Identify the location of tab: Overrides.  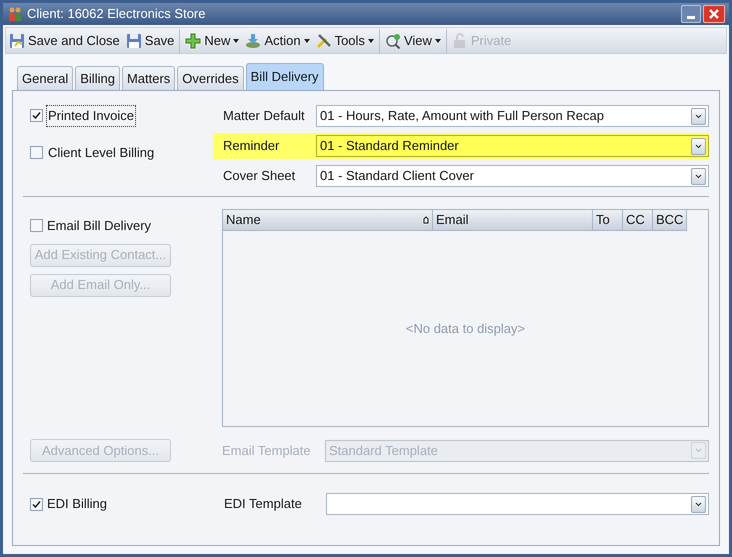
(210, 78).